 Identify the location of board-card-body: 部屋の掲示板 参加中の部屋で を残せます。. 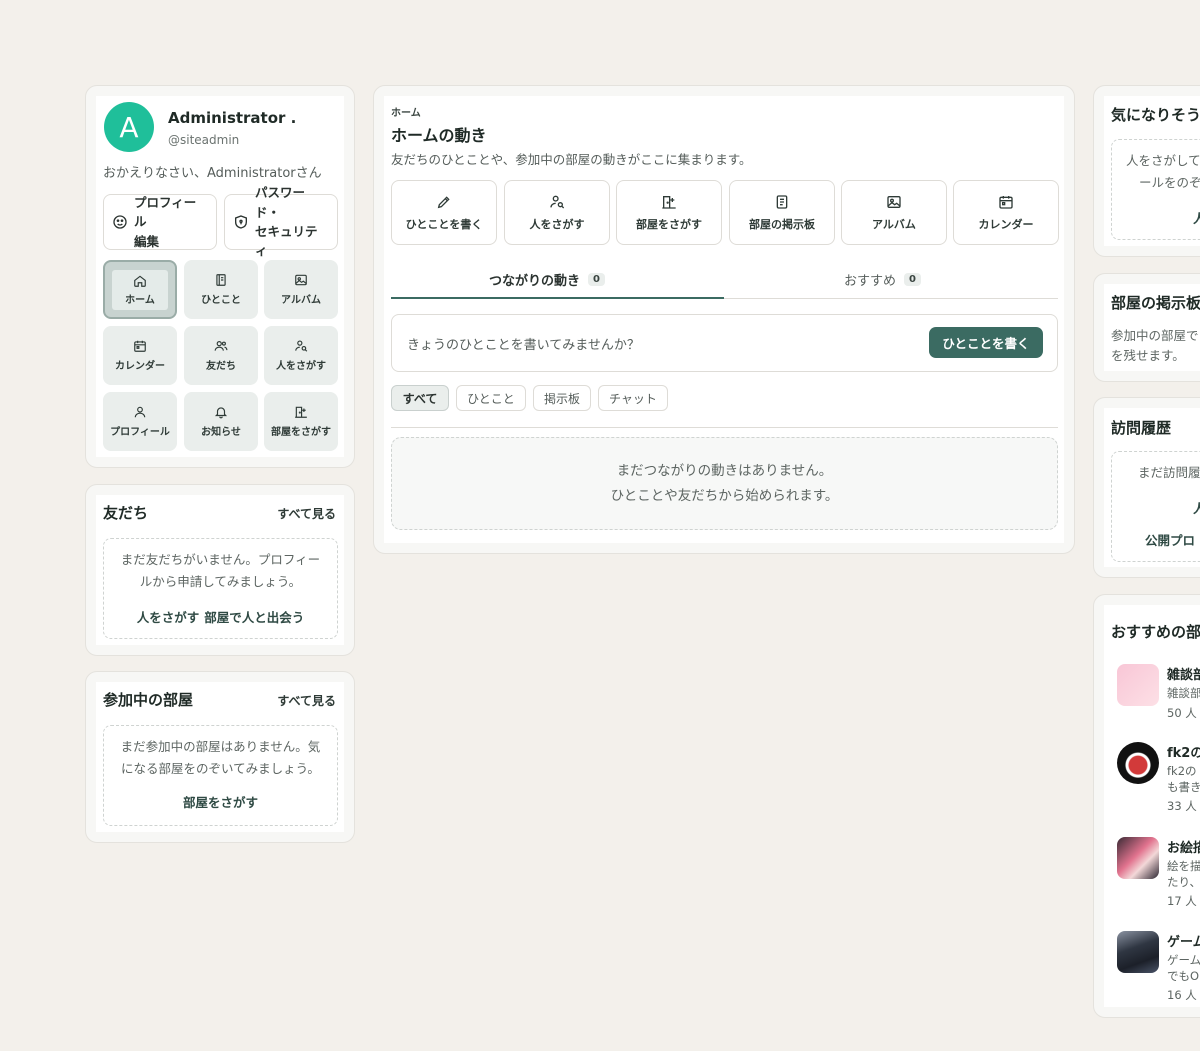
(1152, 327).